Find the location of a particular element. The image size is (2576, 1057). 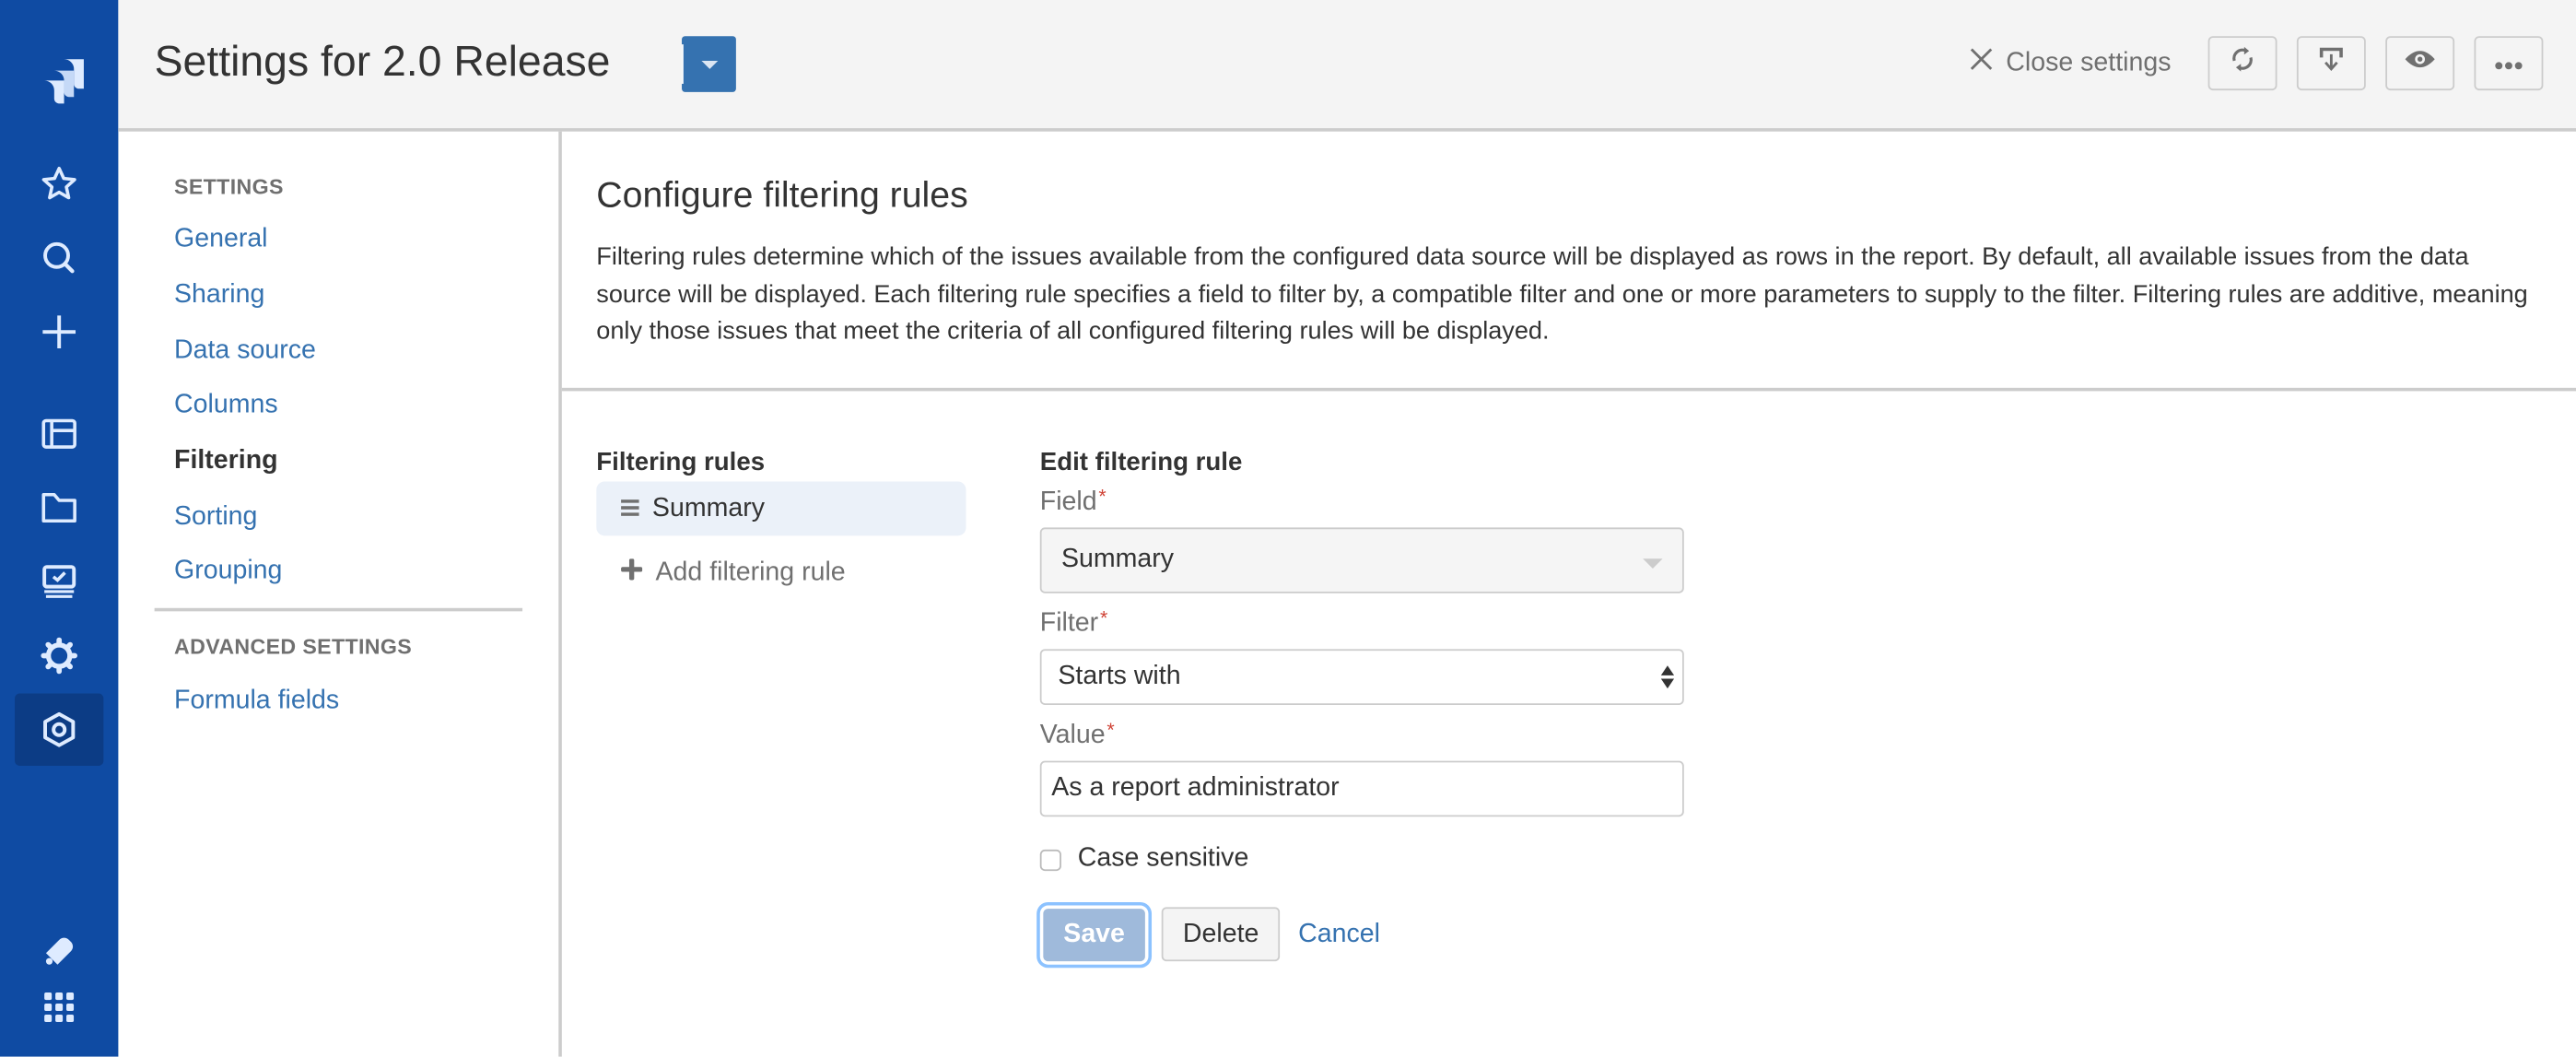

app-switcher-nav-item is located at coordinates (59, 1007).